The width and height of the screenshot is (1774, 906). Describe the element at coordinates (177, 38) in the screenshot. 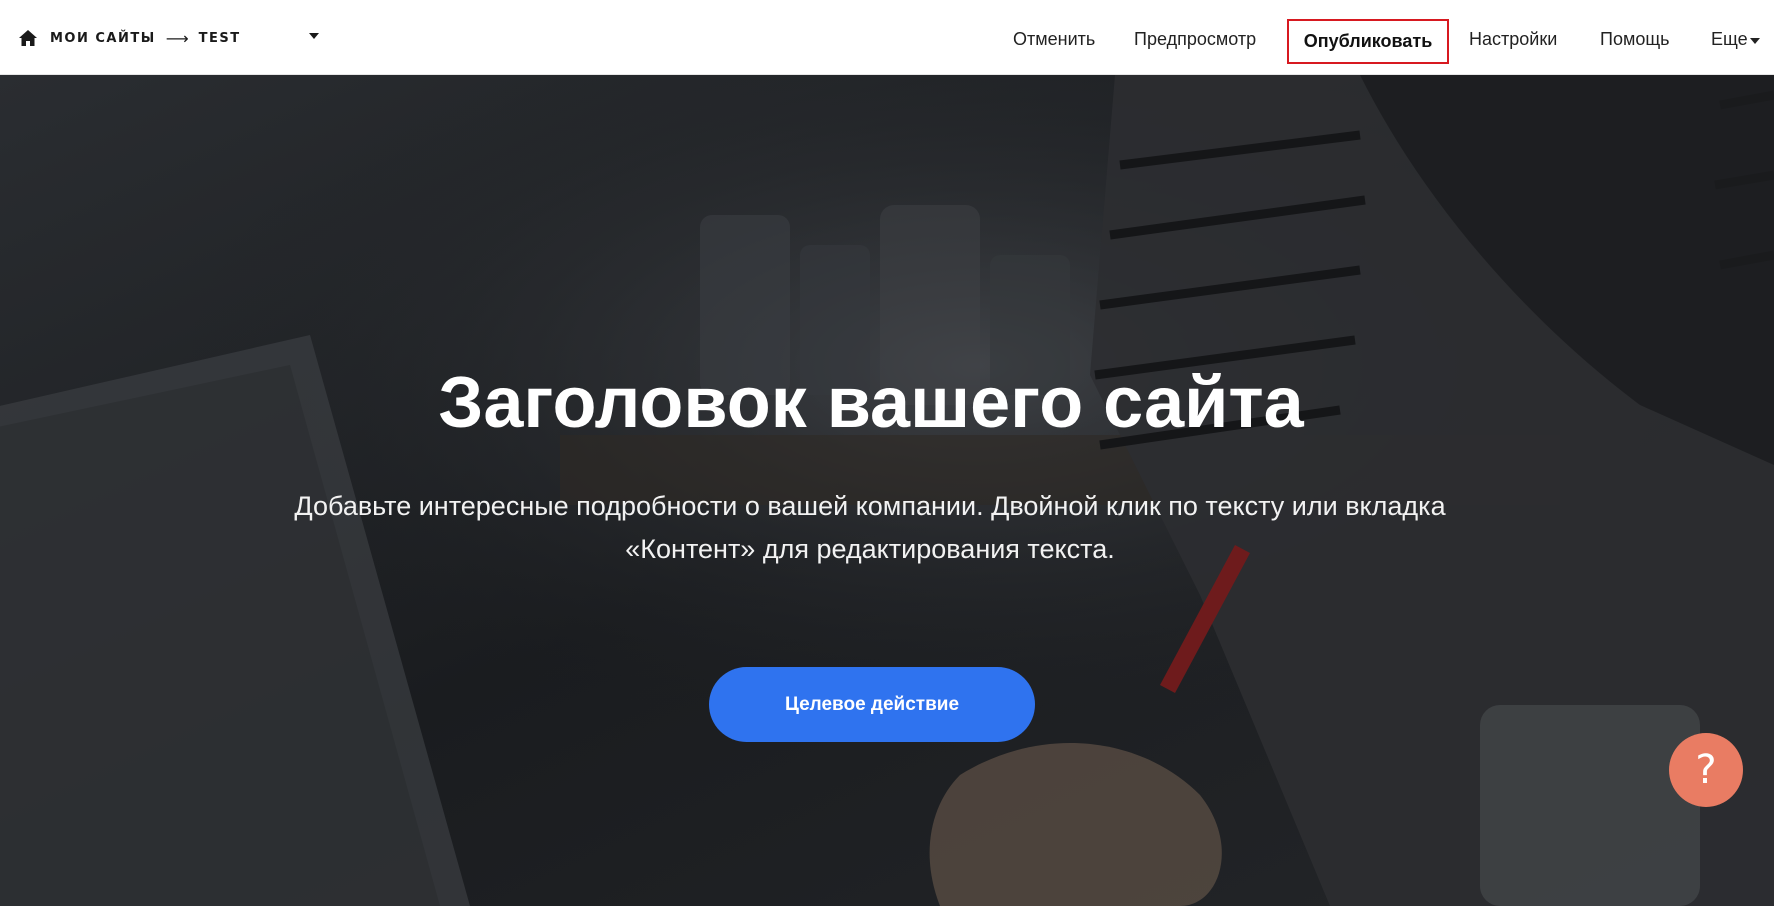

I see `breadcrumb-arrow-icon: ⟶` at that location.